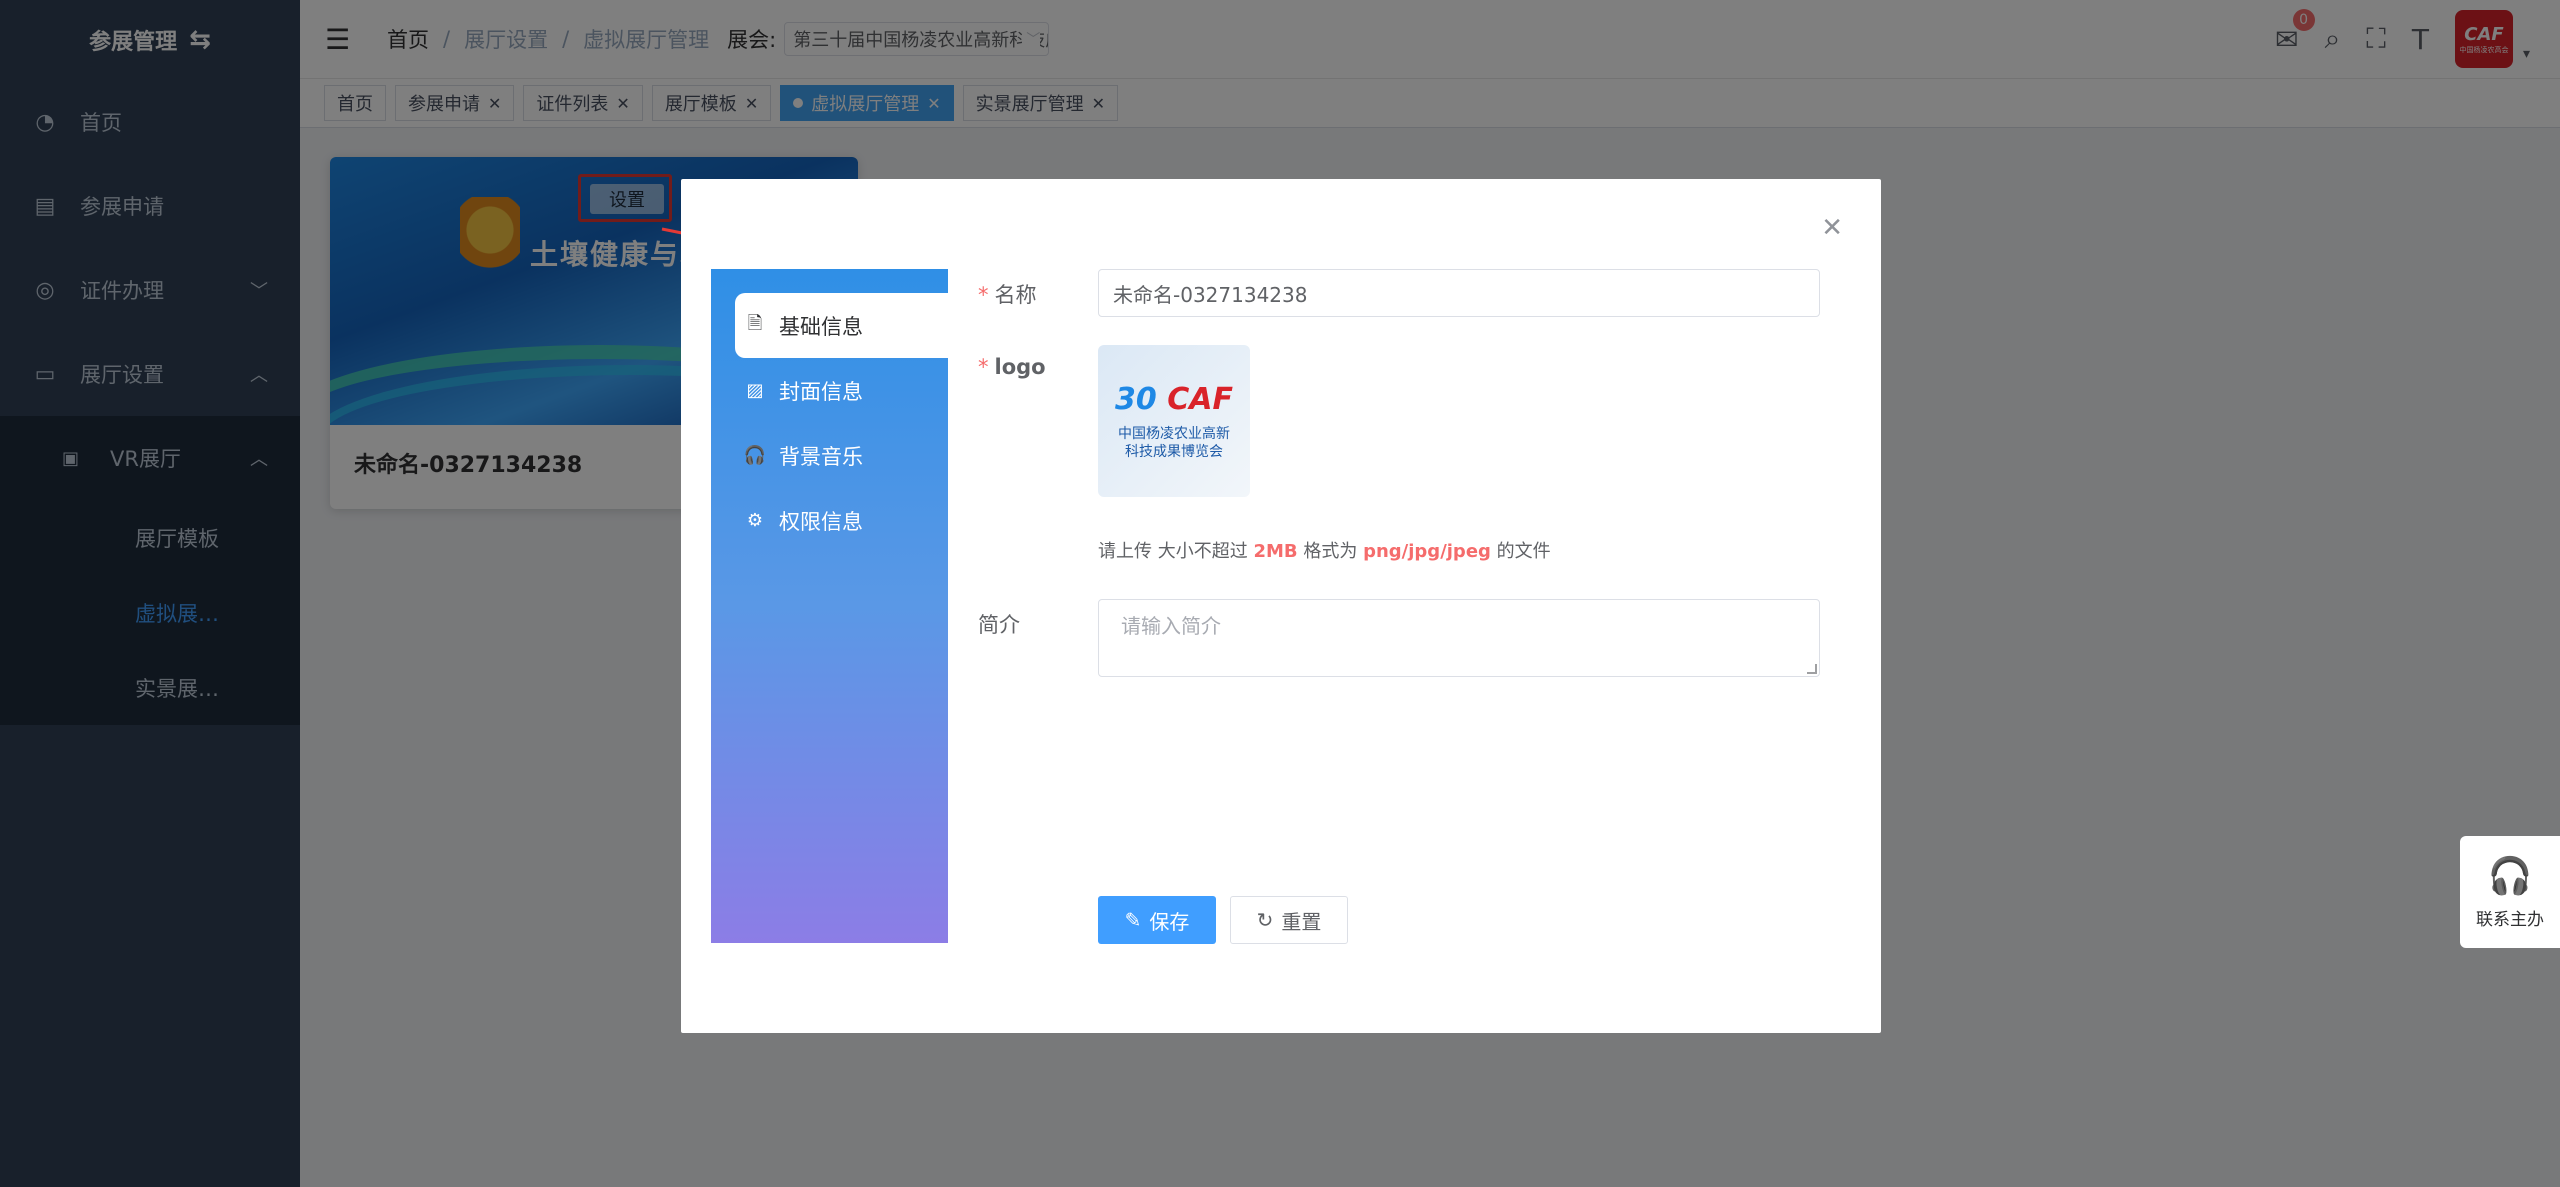  What do you see at coordinates (2510, 876) in the screenshot?
I see `headset-icon: 🎧` at bounding box center [2510, 876].